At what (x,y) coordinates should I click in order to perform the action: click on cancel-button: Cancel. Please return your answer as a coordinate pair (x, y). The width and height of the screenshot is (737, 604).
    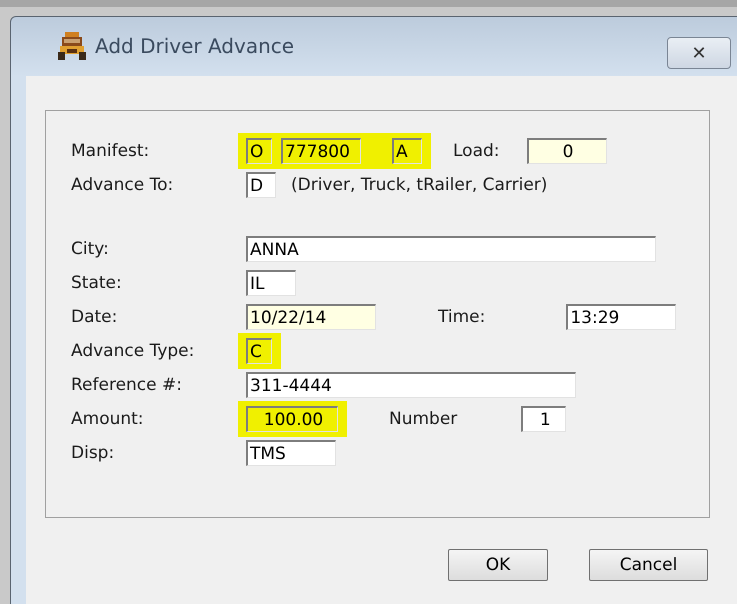
    Looking at the image, I should click on (648, 565).